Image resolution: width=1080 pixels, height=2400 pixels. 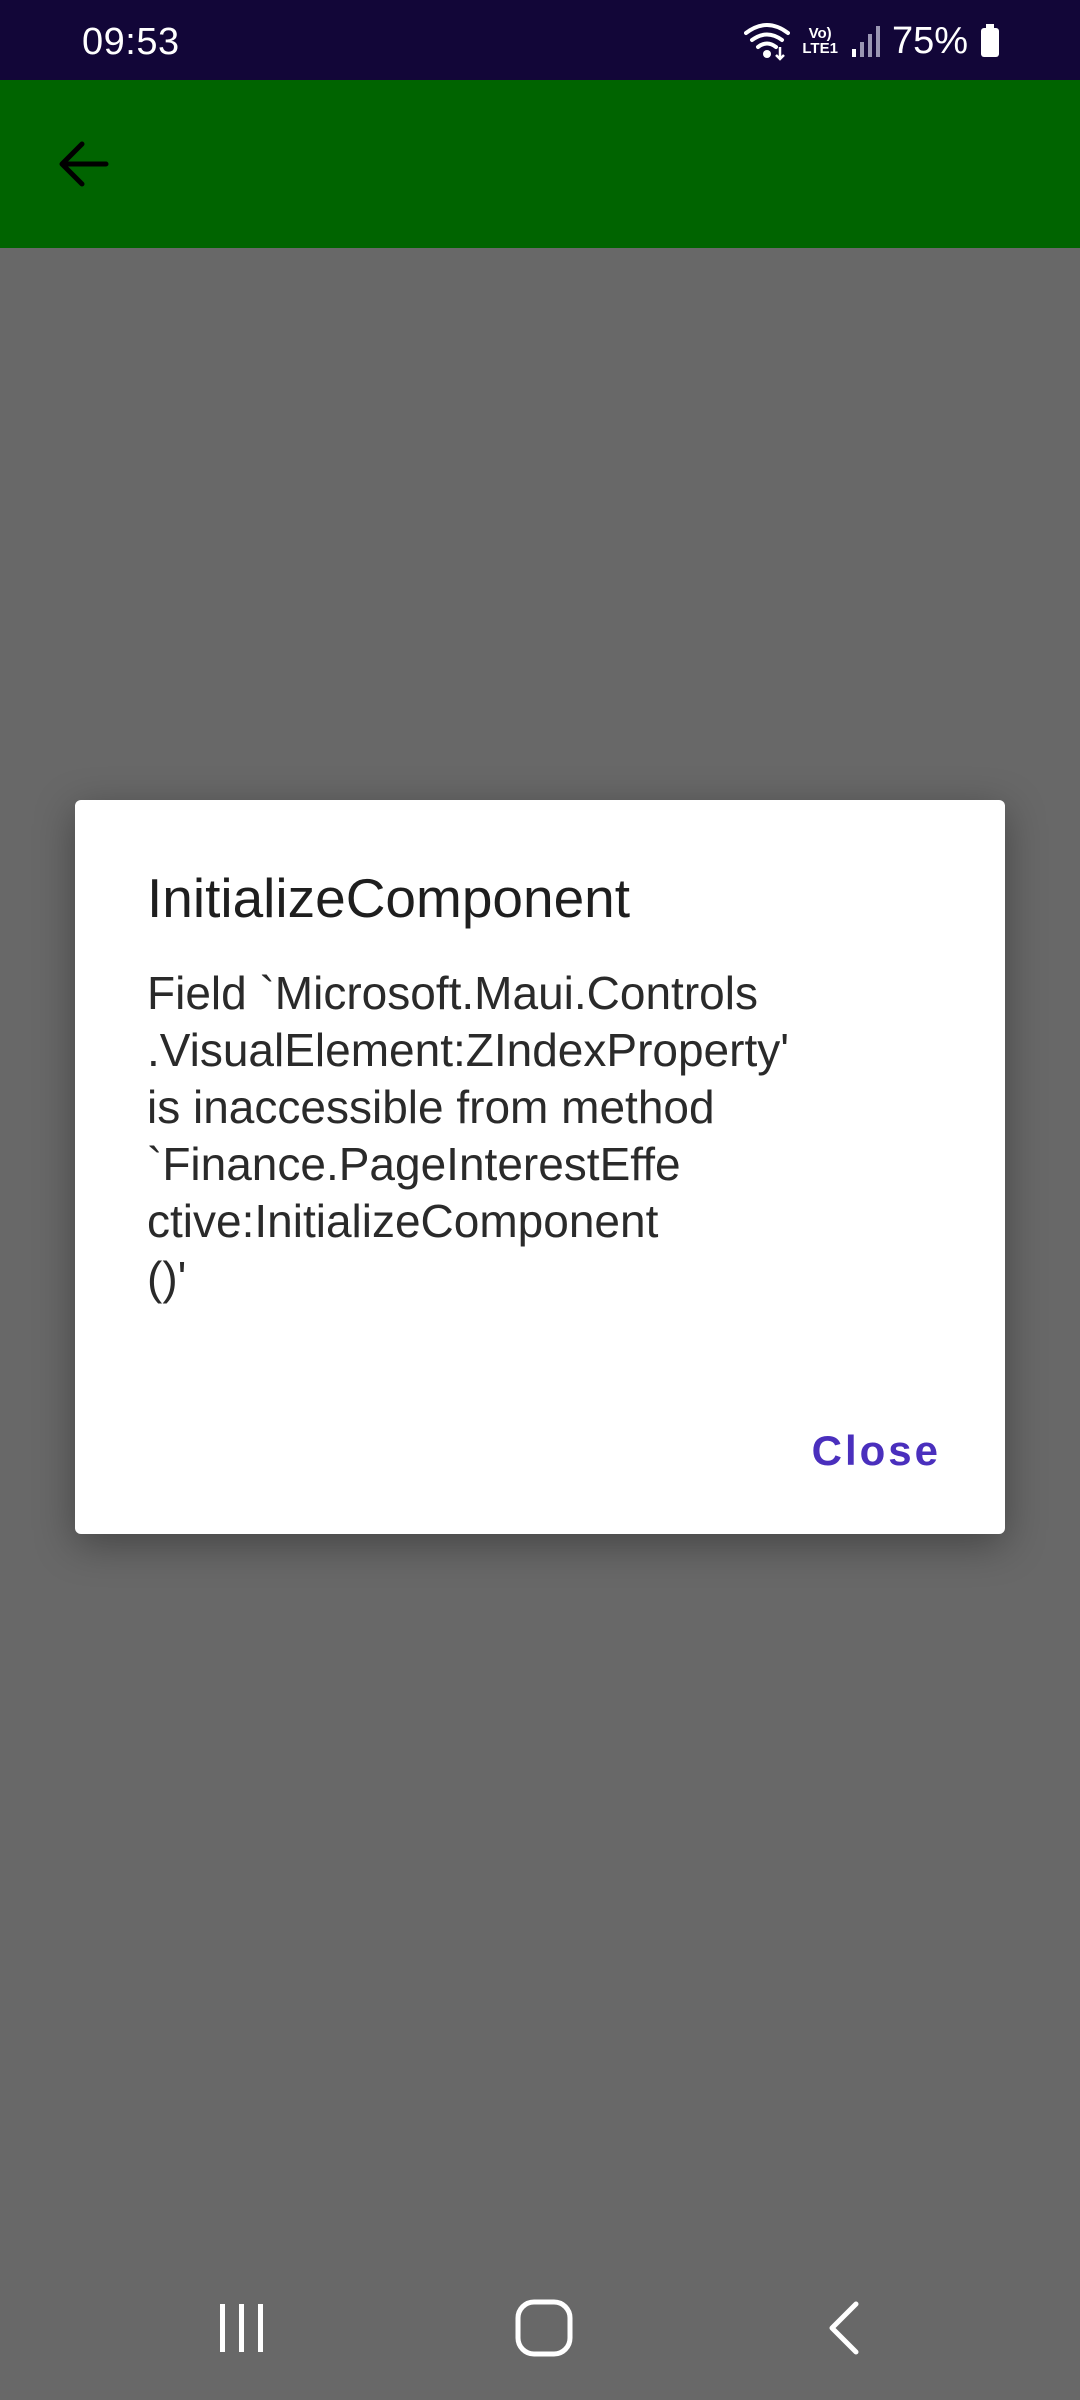 What do you see at coordinates (389, 898) in the screenshot?
I see `dialog-title: InitializeComponent` at bounding box center [389, 898].